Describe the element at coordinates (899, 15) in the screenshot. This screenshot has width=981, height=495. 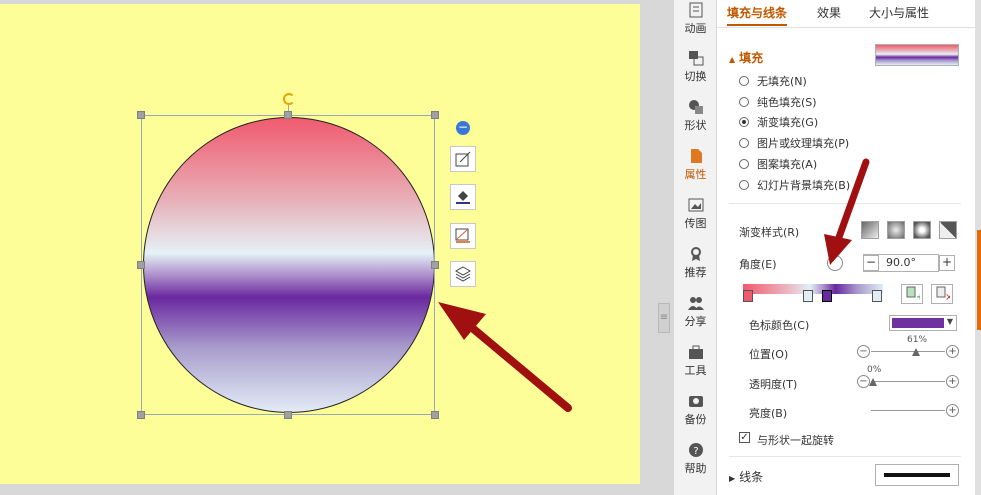
I see `tab-size-and-properties: 大小与属性` at that location.